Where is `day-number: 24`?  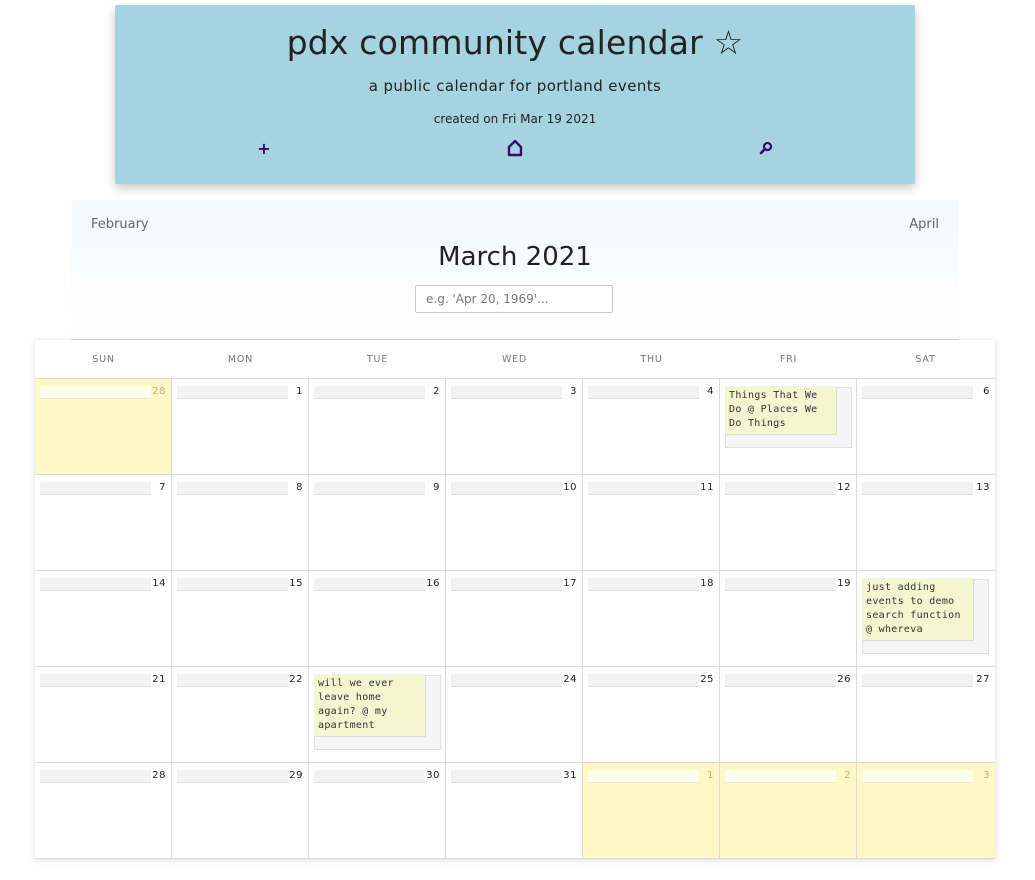 day-number: 24 is located at coordinates (570, 679).